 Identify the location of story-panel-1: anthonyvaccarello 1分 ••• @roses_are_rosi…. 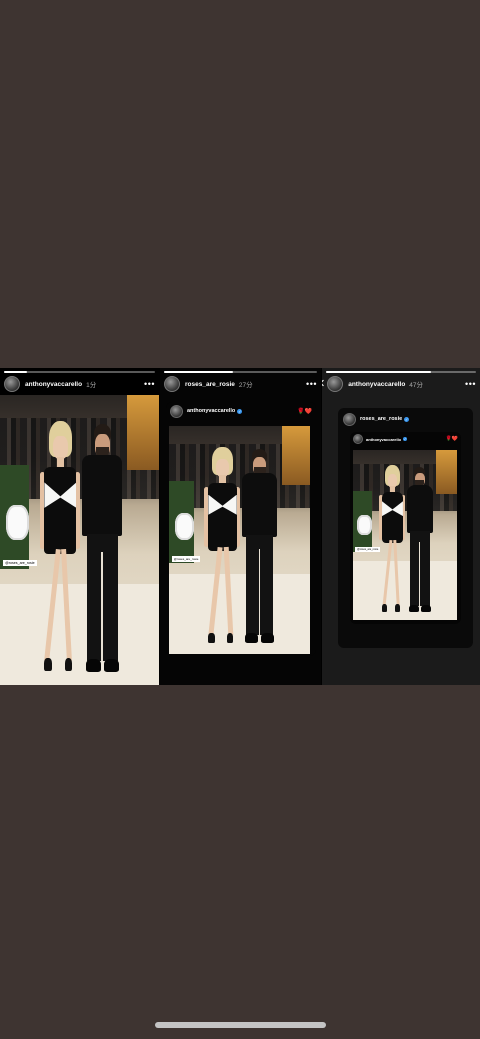
(79, 526).